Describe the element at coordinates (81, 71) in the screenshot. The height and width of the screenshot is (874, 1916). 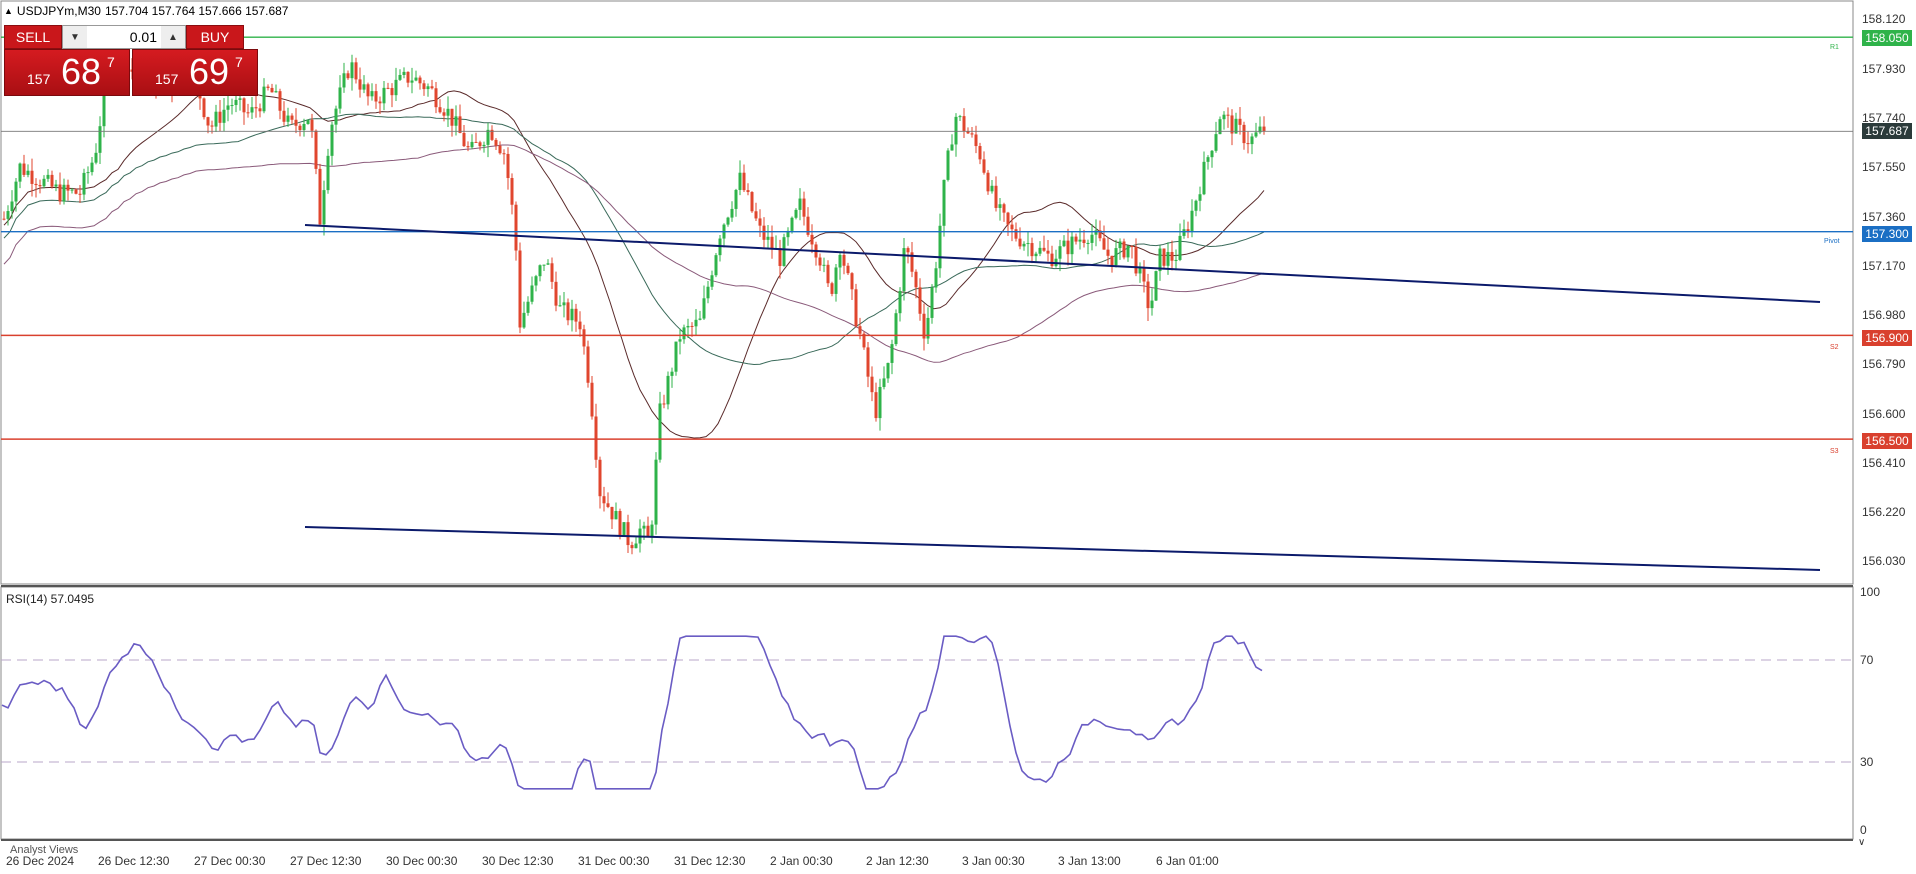
I see `sell-price-big: 68` at that location.